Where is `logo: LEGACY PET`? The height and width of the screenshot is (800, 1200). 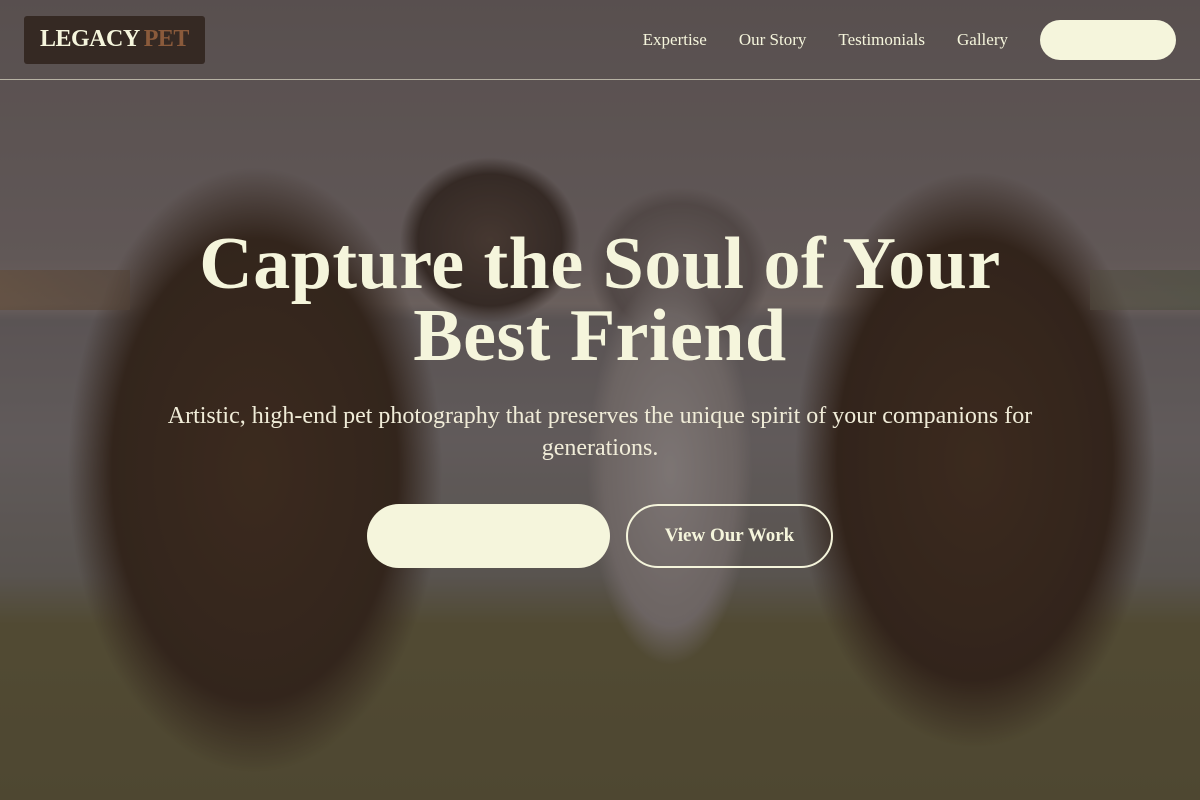
logo: LEGACY PET is located at coordinates (114, 39).